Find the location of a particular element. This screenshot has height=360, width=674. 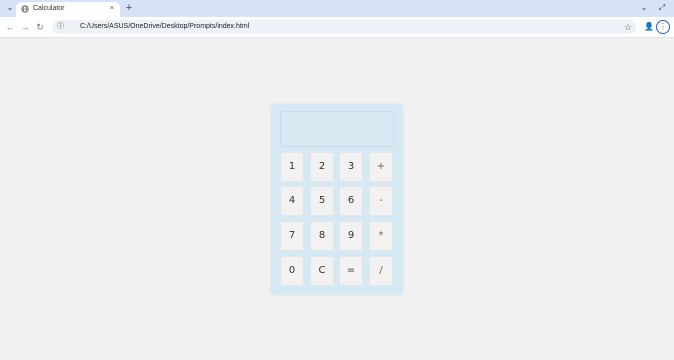

calculator: 1 2 3 + 4 5 6 - 7 8 9 * 0 C = / is located at coordinates (337, 199).